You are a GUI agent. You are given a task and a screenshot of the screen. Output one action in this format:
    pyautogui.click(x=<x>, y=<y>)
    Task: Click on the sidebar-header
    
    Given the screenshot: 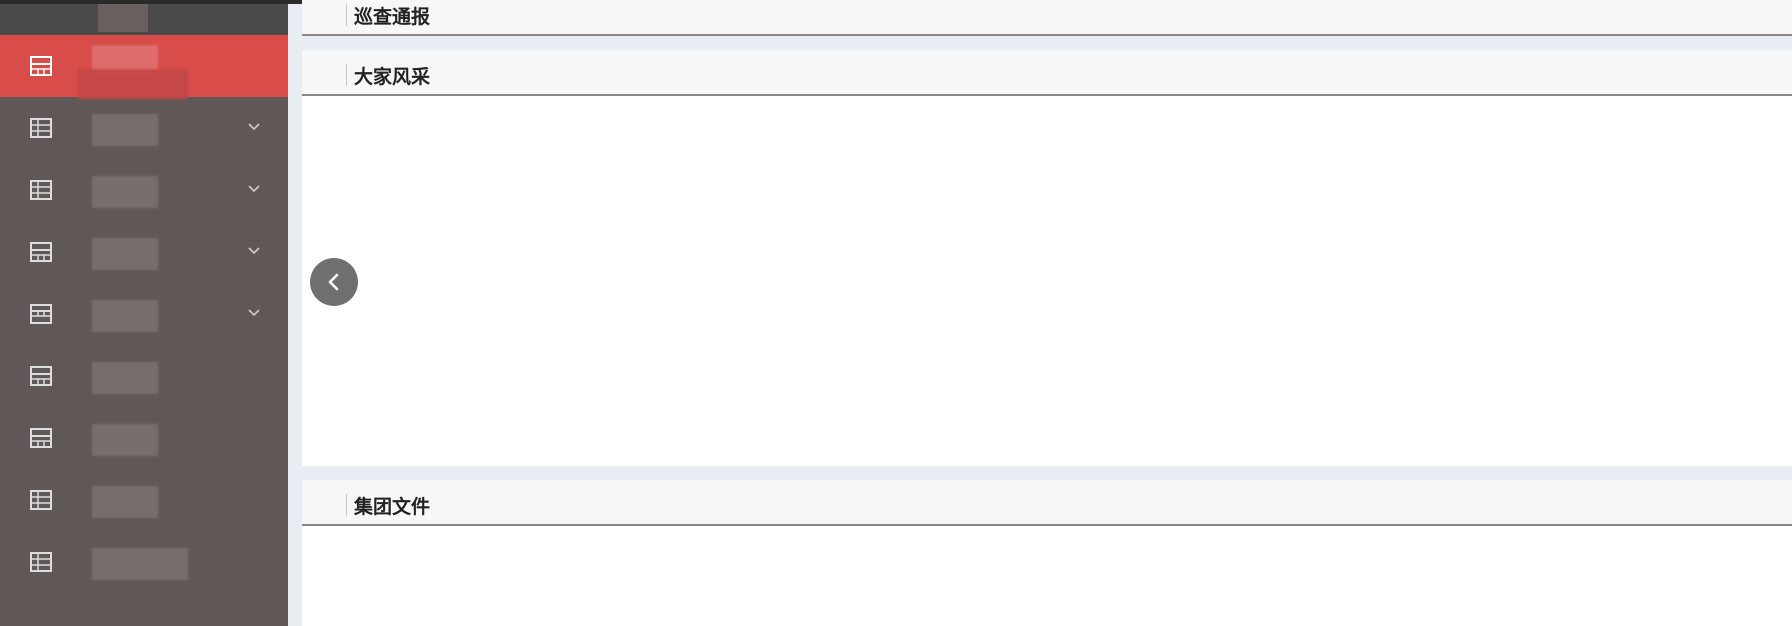 What is the action you would take?
    pyautogui.click(x=144, y=19)
    